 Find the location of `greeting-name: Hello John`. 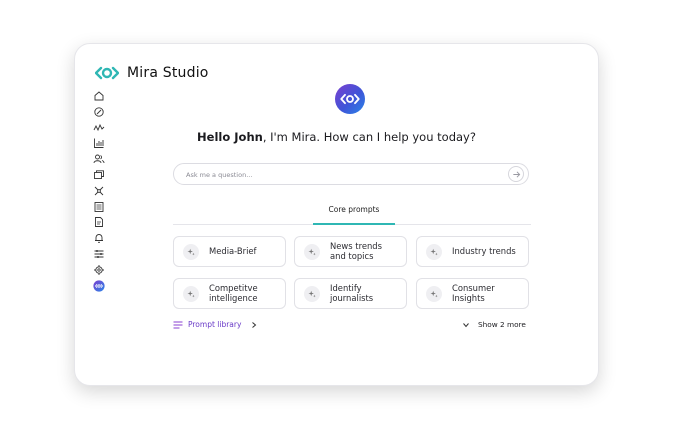

greeting-name: Hello John is located at coordinates (230, 137).